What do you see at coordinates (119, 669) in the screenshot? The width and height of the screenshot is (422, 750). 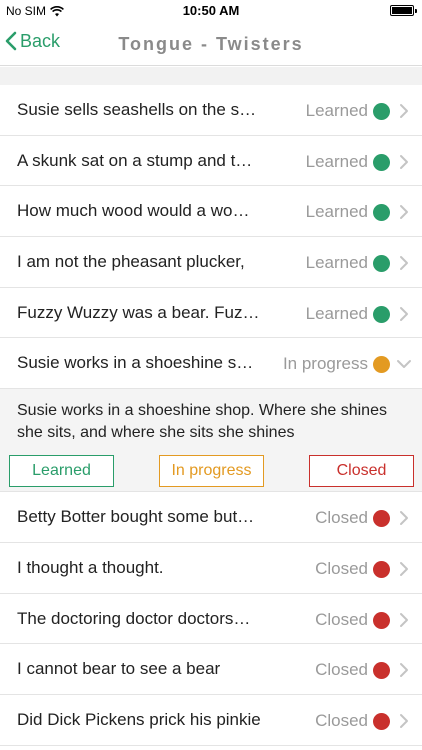 I see `list-item-title: I cannot bear to see a bear` at bounding box center [119, 669].